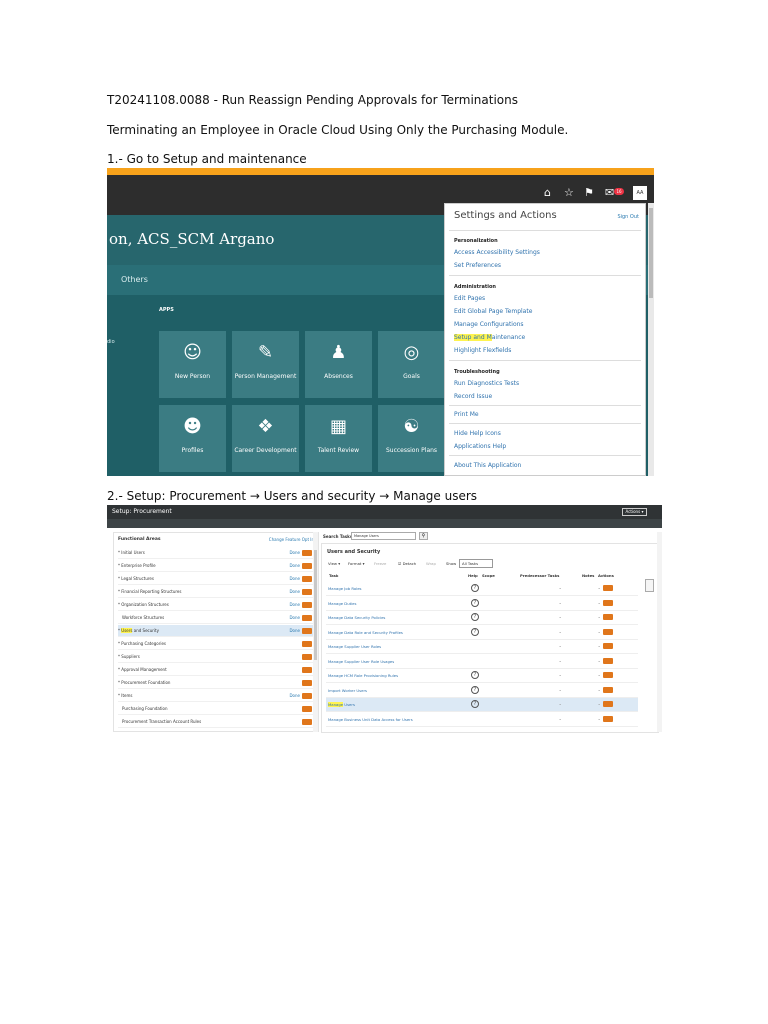  I want to click on highlight-flexfields-link: Highlight Flexfields, so click(482, 350).